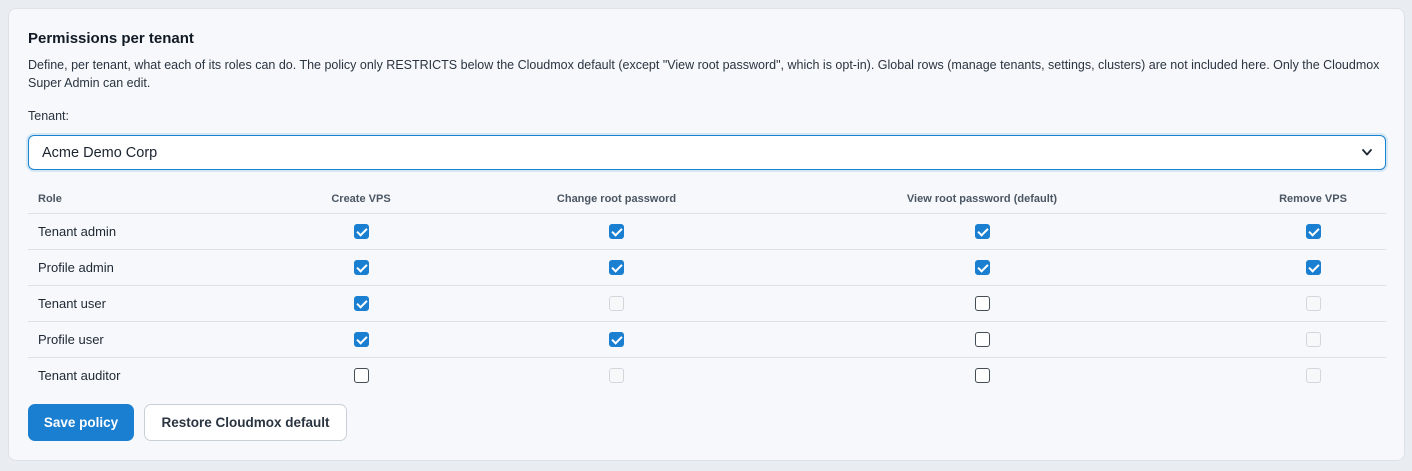 The height and width of the screenshot is (471, 1412). What do you see at coordinates (120, 200) in the screenshot?
I see `header-role: Role` at bounding box center [120, 200].